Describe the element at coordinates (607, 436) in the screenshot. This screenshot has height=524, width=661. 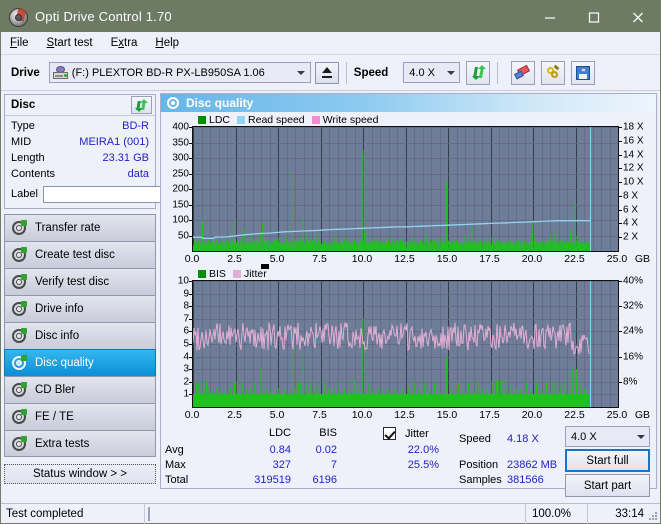
I see `test-speed-select: 4.0 X` at that location.